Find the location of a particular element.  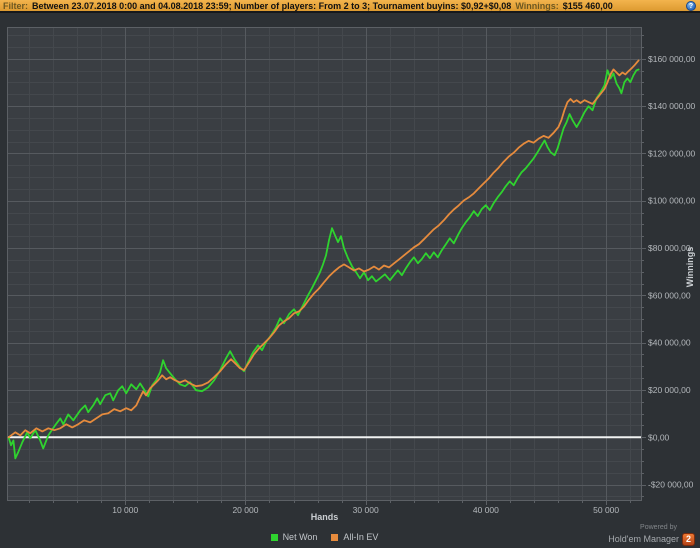

info-icon: ? is located at coordinates (691, 6).